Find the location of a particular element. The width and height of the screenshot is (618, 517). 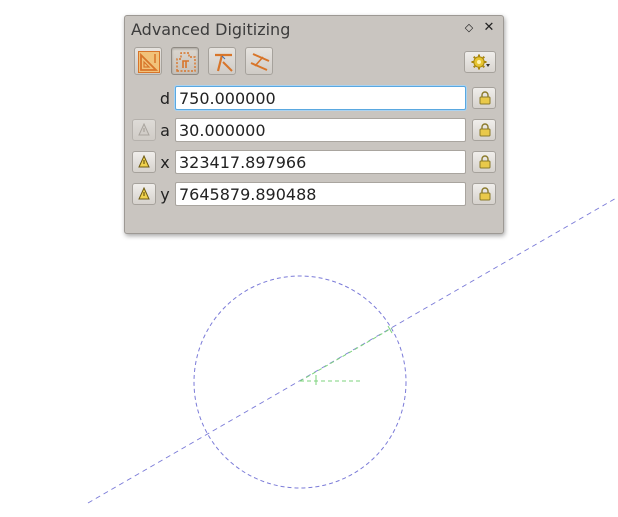

parallel-button is located at coordinates (259, 61).